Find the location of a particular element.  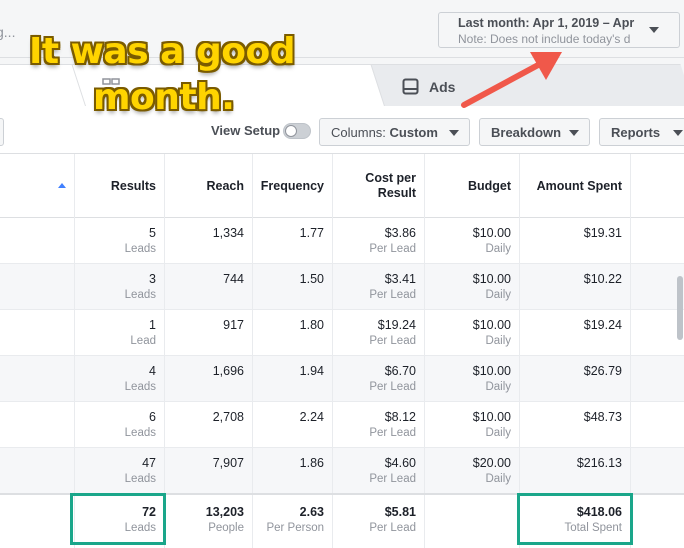

column-header-results: Results is located at coordinates (120, 186).